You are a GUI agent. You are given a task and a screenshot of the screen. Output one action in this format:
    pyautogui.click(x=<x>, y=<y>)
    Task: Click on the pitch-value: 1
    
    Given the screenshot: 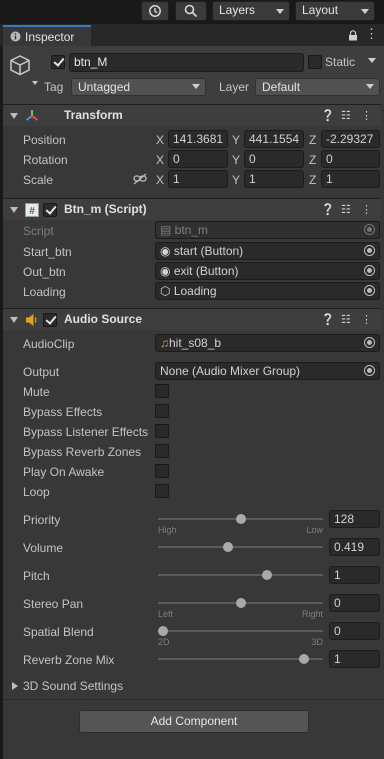 What is the action you would take?
    pyautogui.click(x=337, y=575)
    